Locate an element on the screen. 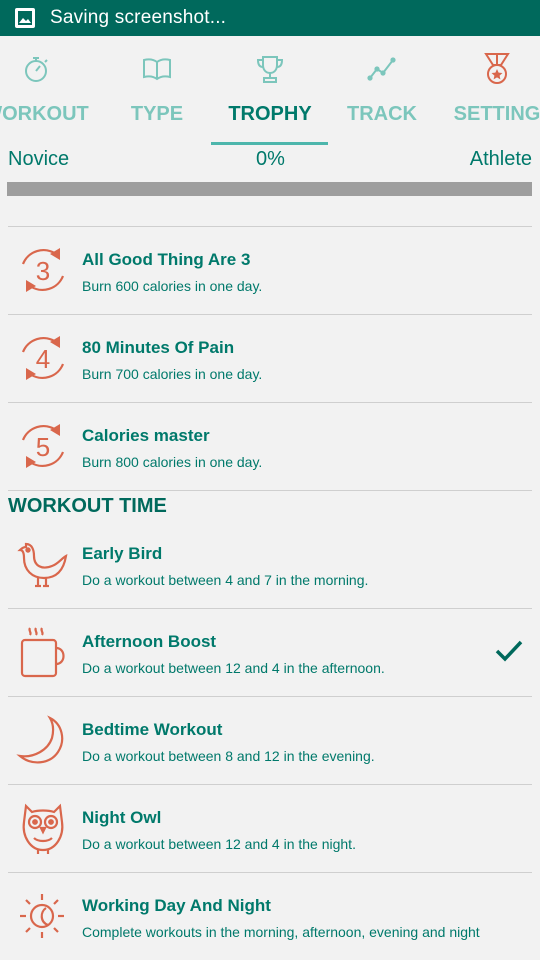 This screenshot has height=960, width=540. tab-label: WORKOUT is located at coordinates (44, 114).